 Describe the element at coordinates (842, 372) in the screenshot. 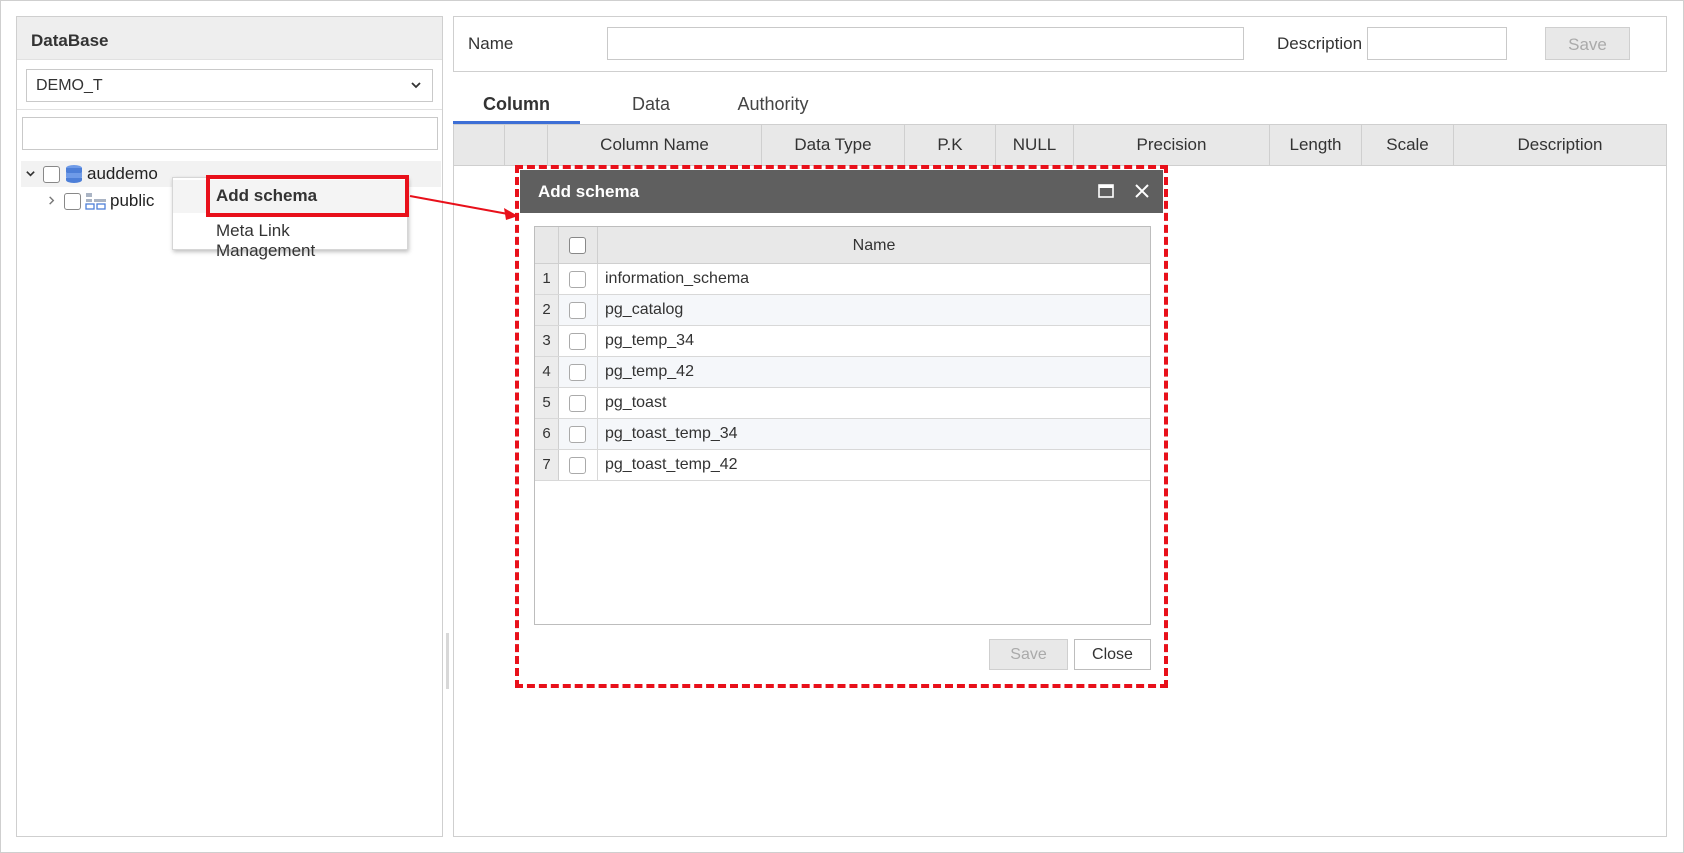

I see `table-row: 4 pg_temp_42` at that location.